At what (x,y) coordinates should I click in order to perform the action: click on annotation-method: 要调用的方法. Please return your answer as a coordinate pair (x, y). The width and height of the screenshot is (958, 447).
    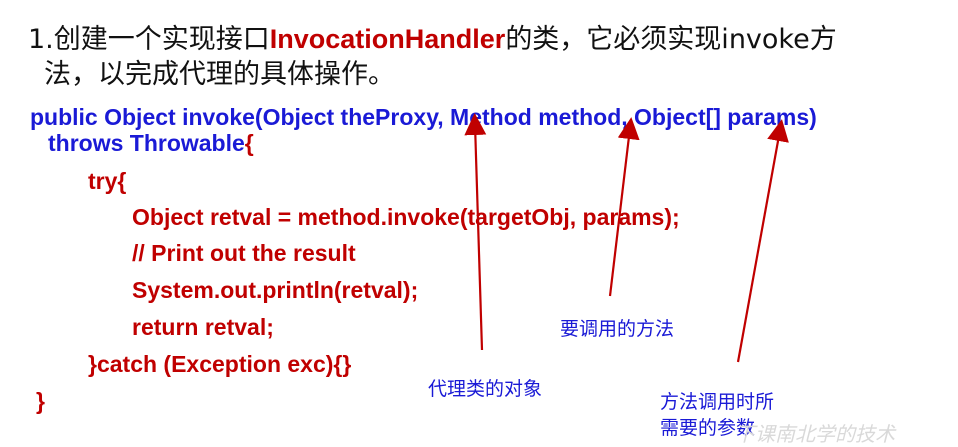
    Looking at the image, I should click on (617, 329).